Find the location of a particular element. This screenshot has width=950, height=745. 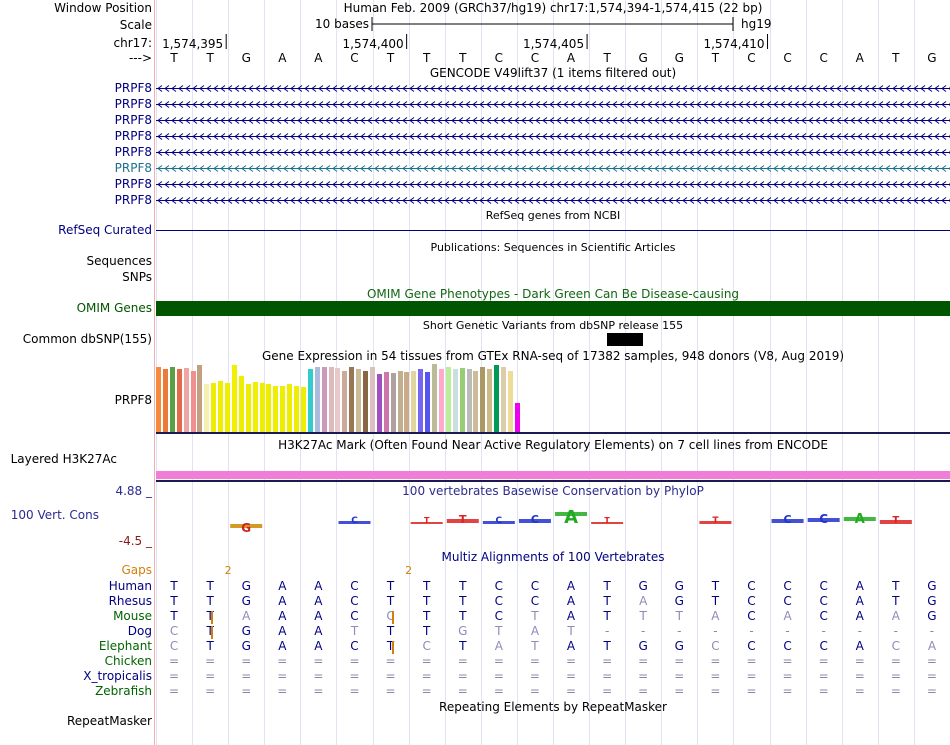

gaps-label: Gaps is located at coordinates (136, 570).